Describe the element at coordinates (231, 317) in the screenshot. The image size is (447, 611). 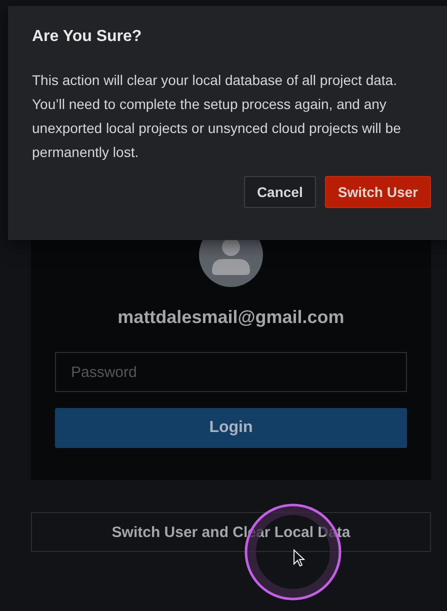
I see `user-email: mattdalesmail@gmail.com` at that location.